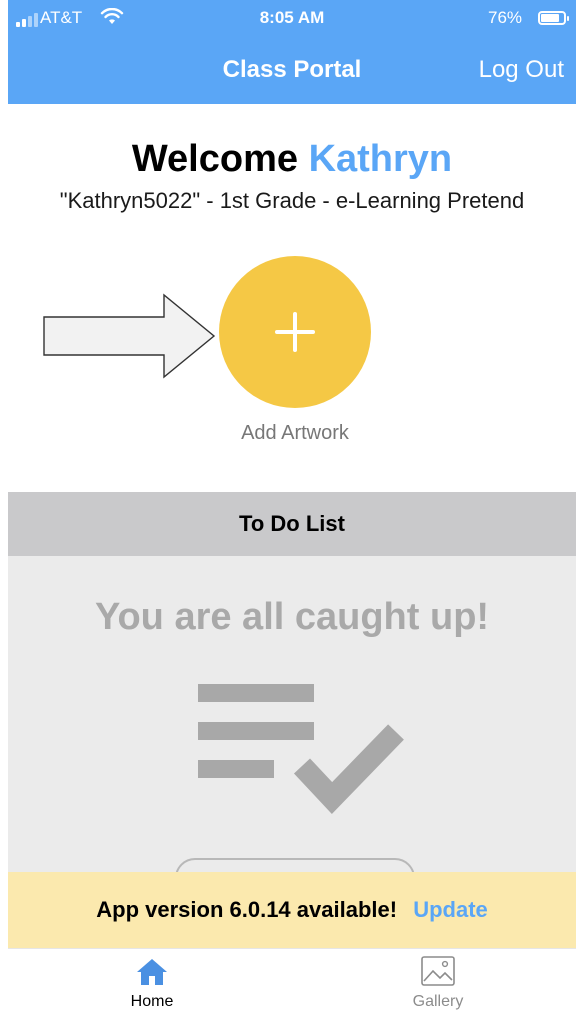 This screenshot has height=1018, width=576. I want to click on update-message: App version 6.0.14 available!, so click(247, 909).